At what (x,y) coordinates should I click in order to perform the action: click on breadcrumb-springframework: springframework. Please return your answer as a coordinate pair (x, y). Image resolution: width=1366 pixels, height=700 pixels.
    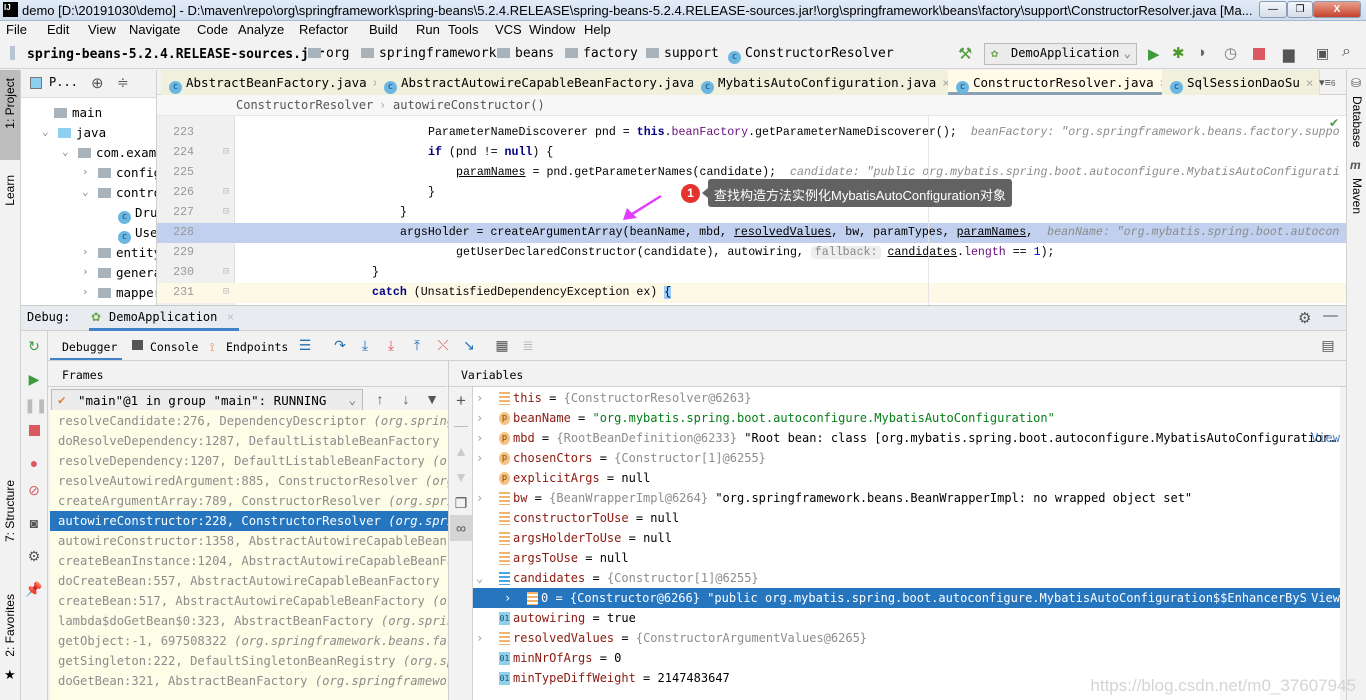
    Looking at the image, I should click on (428, 53).